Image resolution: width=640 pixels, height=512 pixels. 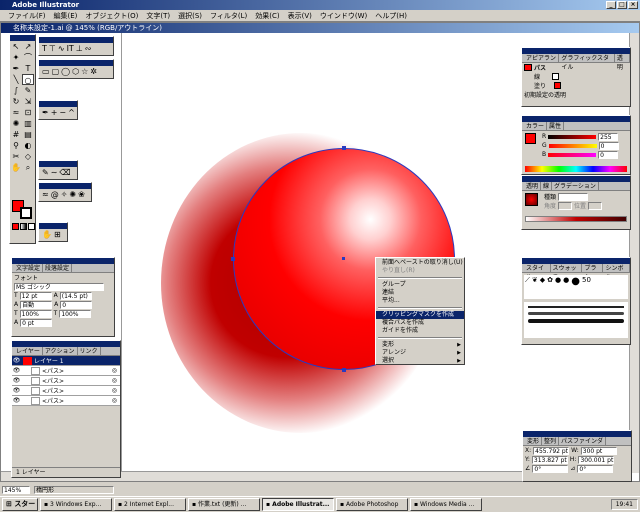 What do you see at coordinates (420, 293) in the screenshot?
I see `context-menu-item: 連結` at bounding box center [420, 293].